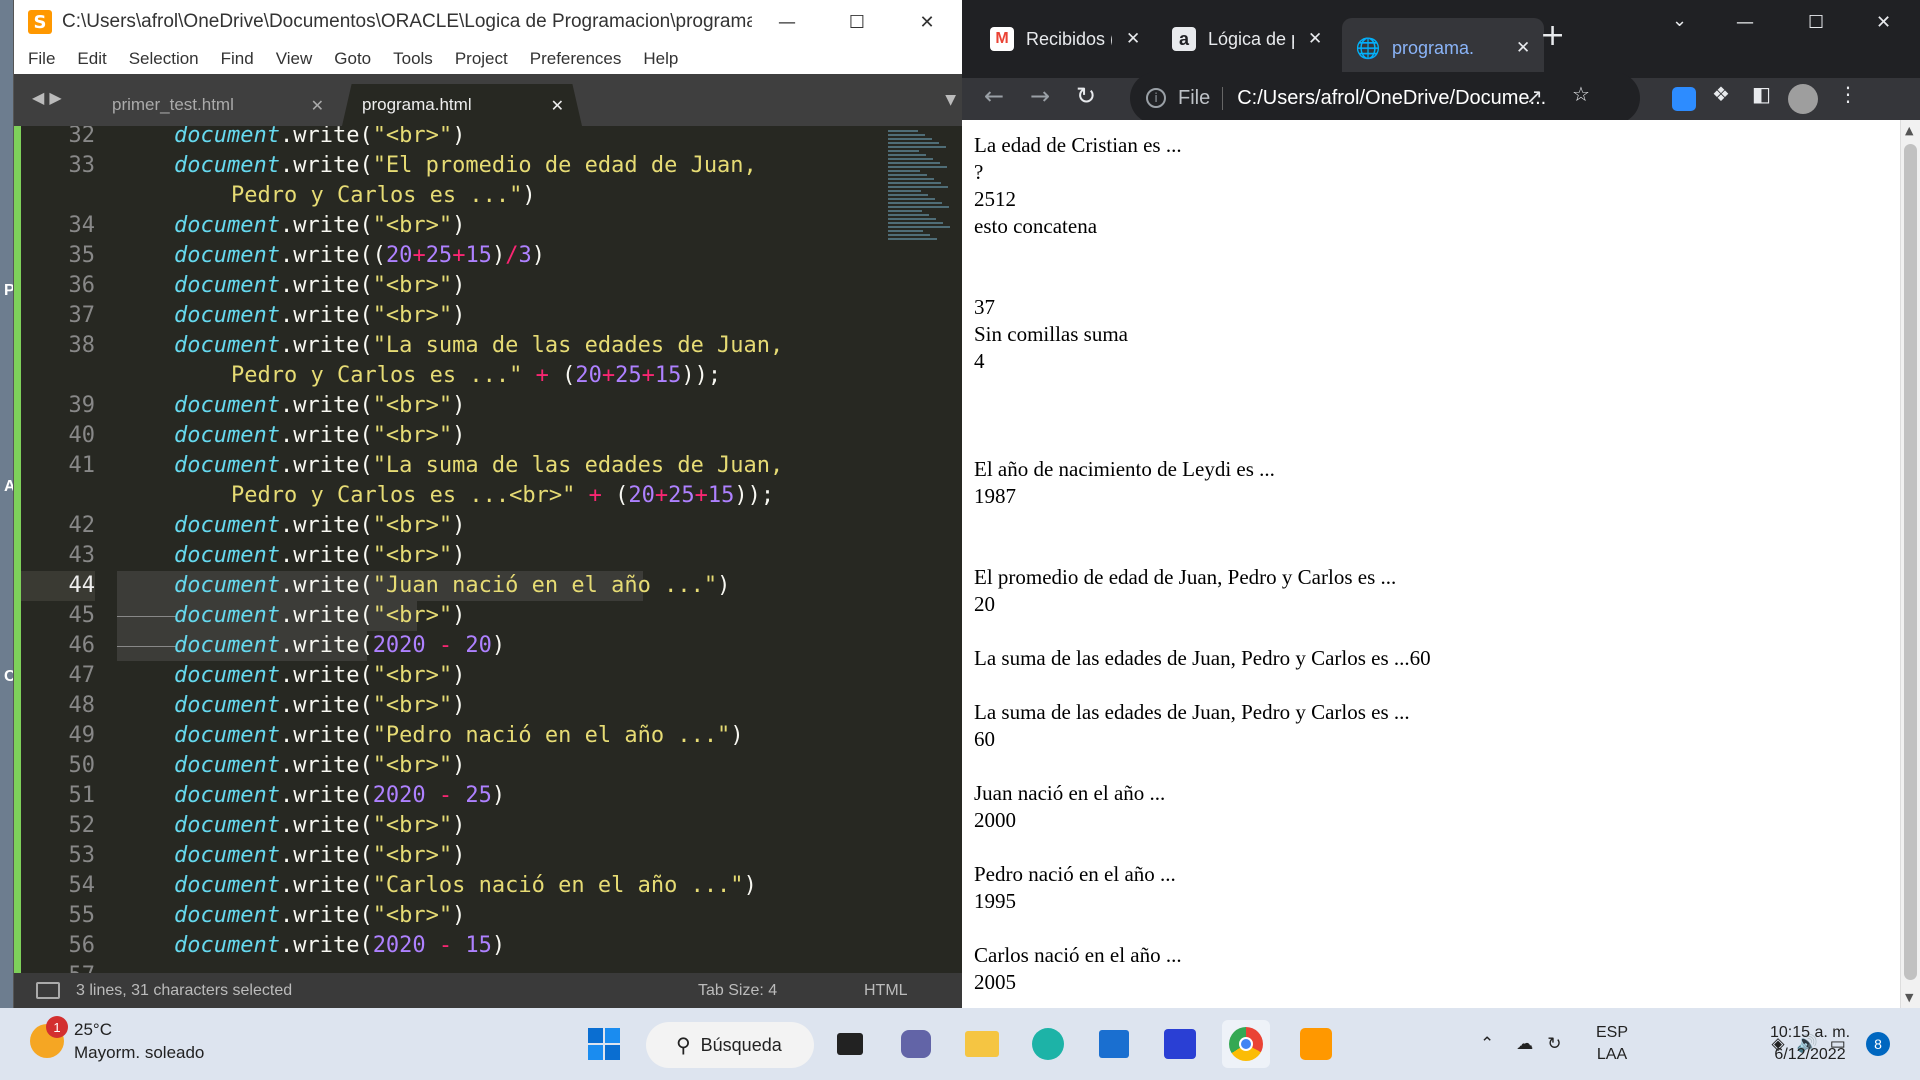 The height and width of the screenshot is (1080, 1920). Describe the element at coordinates (1684, 99) in the screenshot. I see `zoom-extension-icon` at that location.